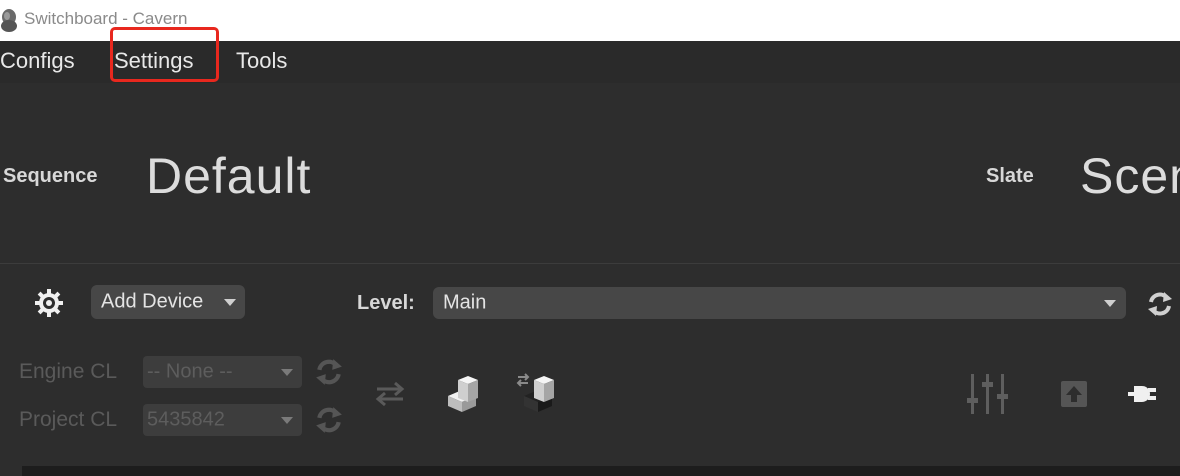 Image resolution: width=1180 pixels, height=476 pixels. What do you see at coordinates (106, 18) in the screenshot?
I see `window-title: Switchboard - Cavern` at bounding box center [106, 18].